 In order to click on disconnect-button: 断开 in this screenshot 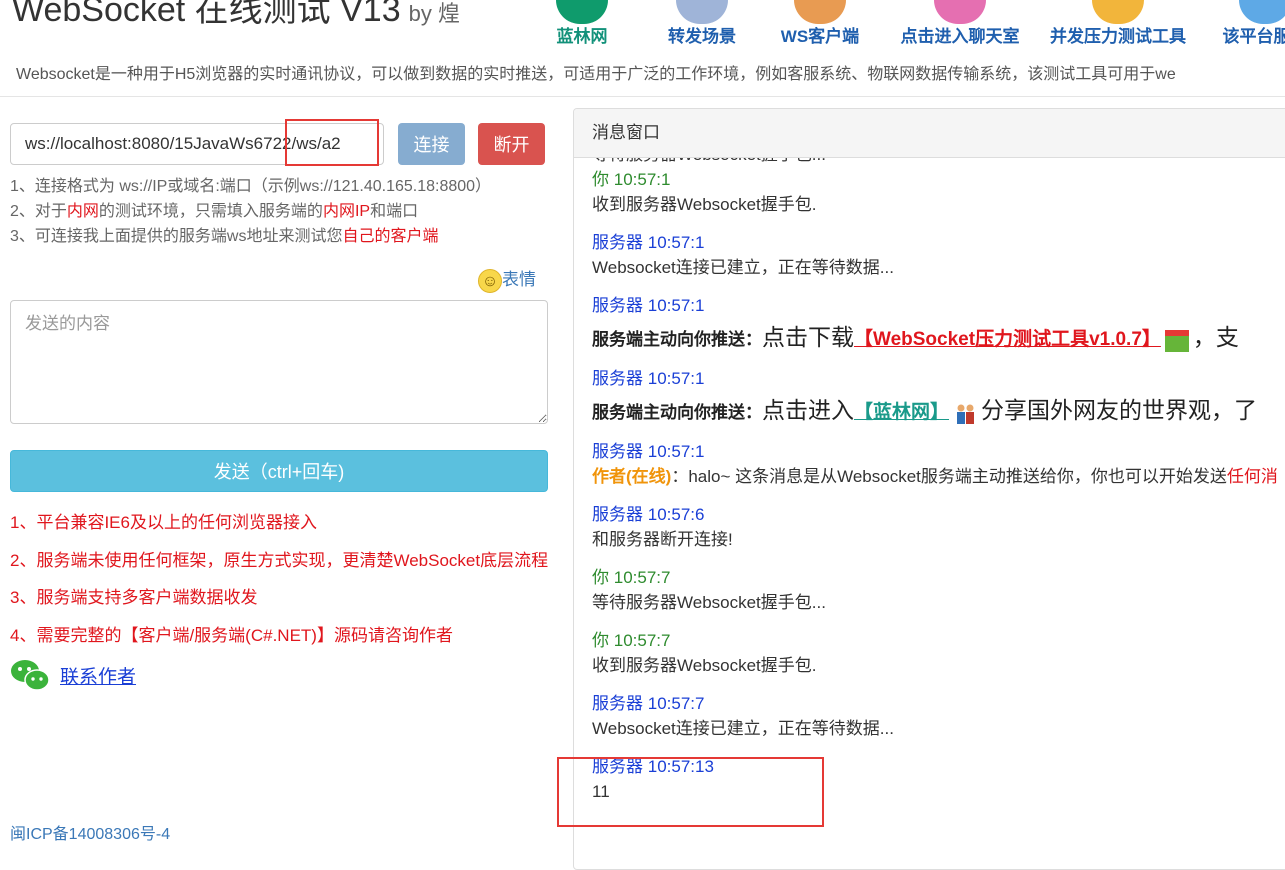, I will do `click(511, 144)`.